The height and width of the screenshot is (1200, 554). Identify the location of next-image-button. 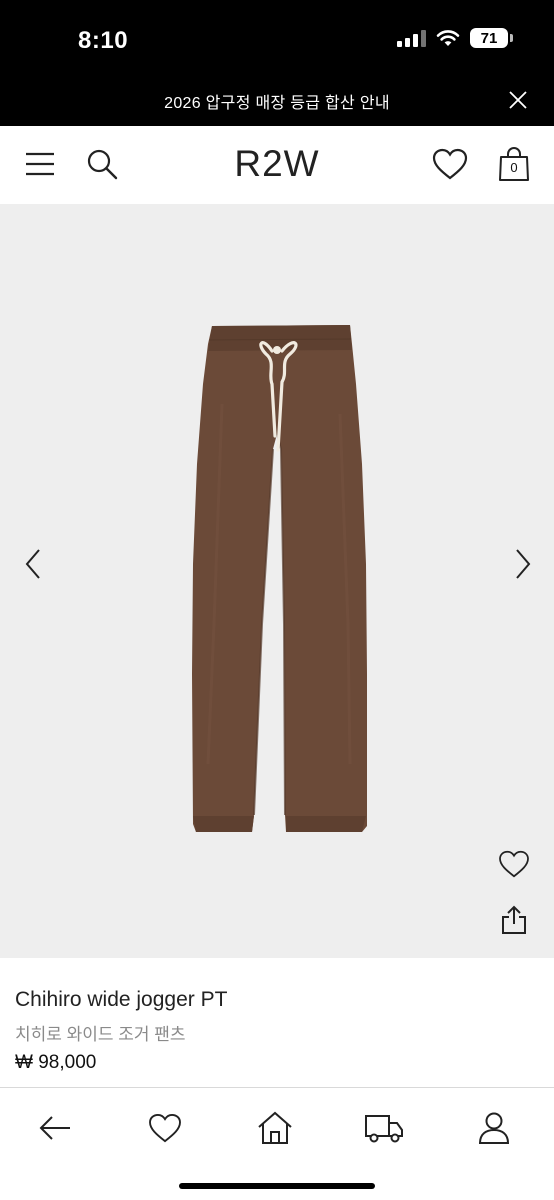
(523, 564).